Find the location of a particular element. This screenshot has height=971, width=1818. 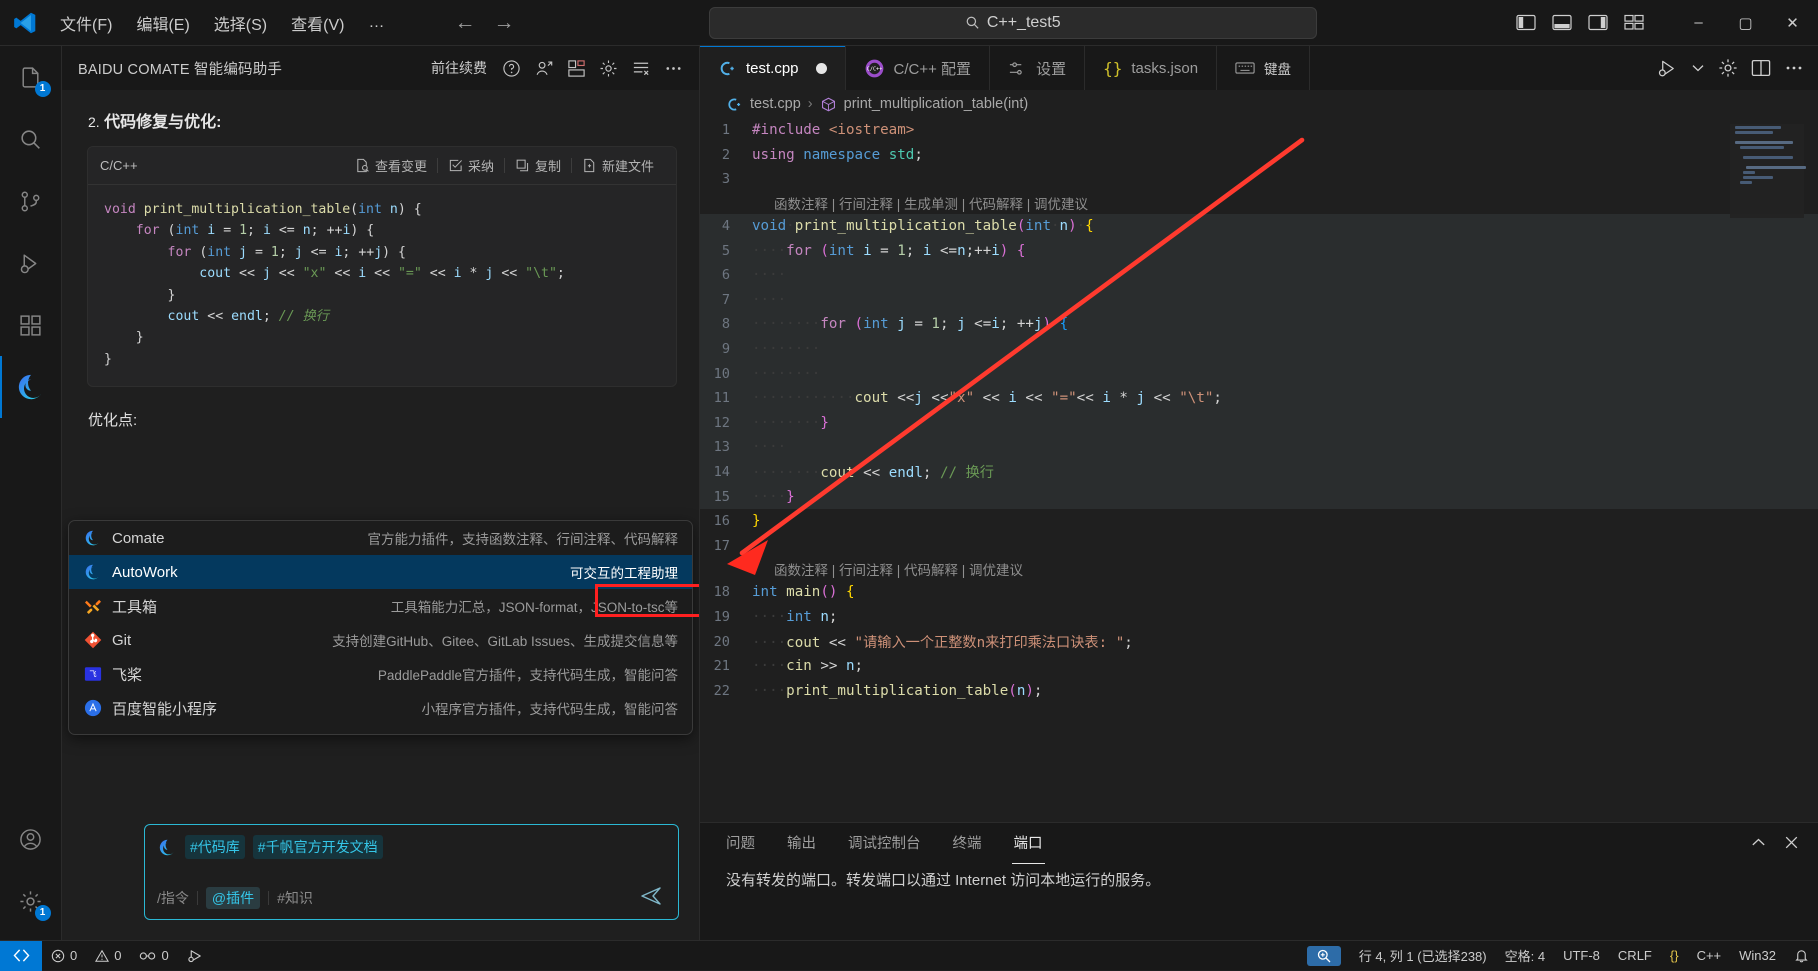

chat-tag-codebase: #代码库 is located at coordinates (215, 847).